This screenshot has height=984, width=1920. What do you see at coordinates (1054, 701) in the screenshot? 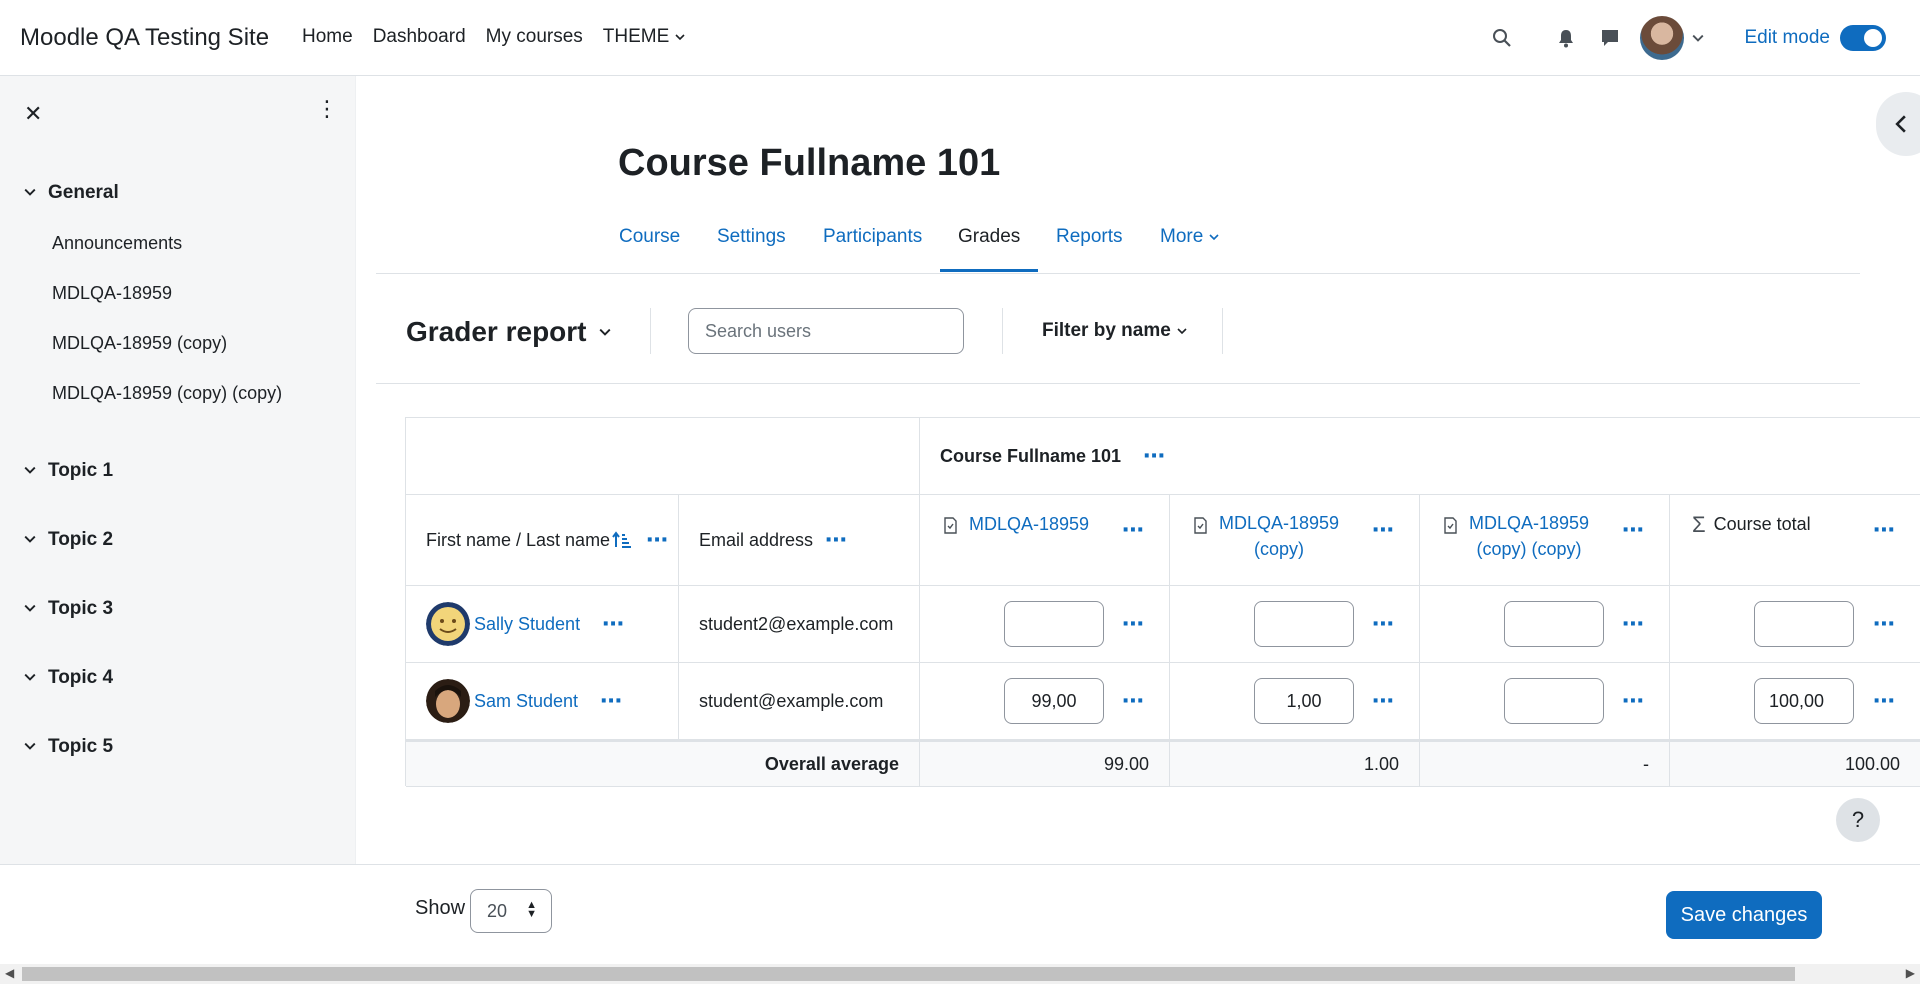
I see `grade-input: 99,00` at bounding box center [1054, 701].